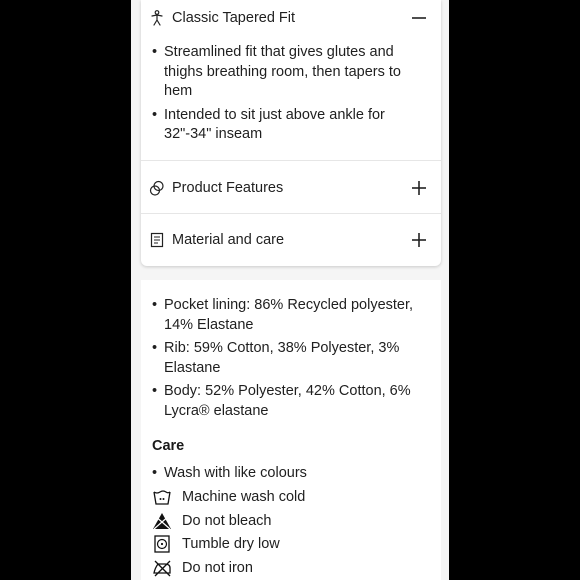 The image size is (580, 580). Describe the element at coordinates (217, 568) in the screenshot. I see `care-item-label: Do not iron` at that location.